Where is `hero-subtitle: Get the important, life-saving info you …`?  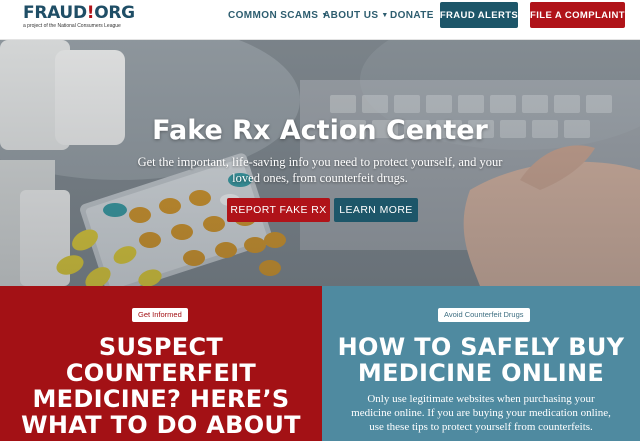
hero-subtitle: Get the important, life-saving info you … is located at coordinates (320, 170).